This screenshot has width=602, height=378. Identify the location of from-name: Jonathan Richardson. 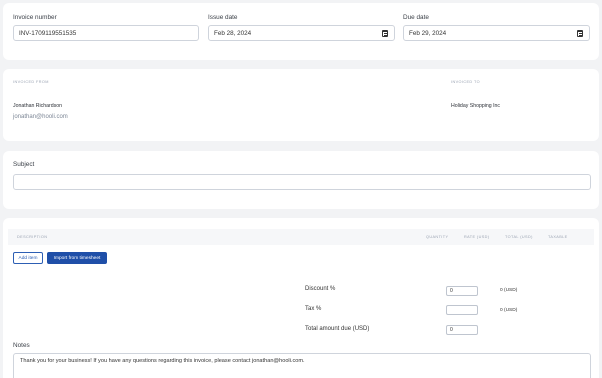
(38, 106).